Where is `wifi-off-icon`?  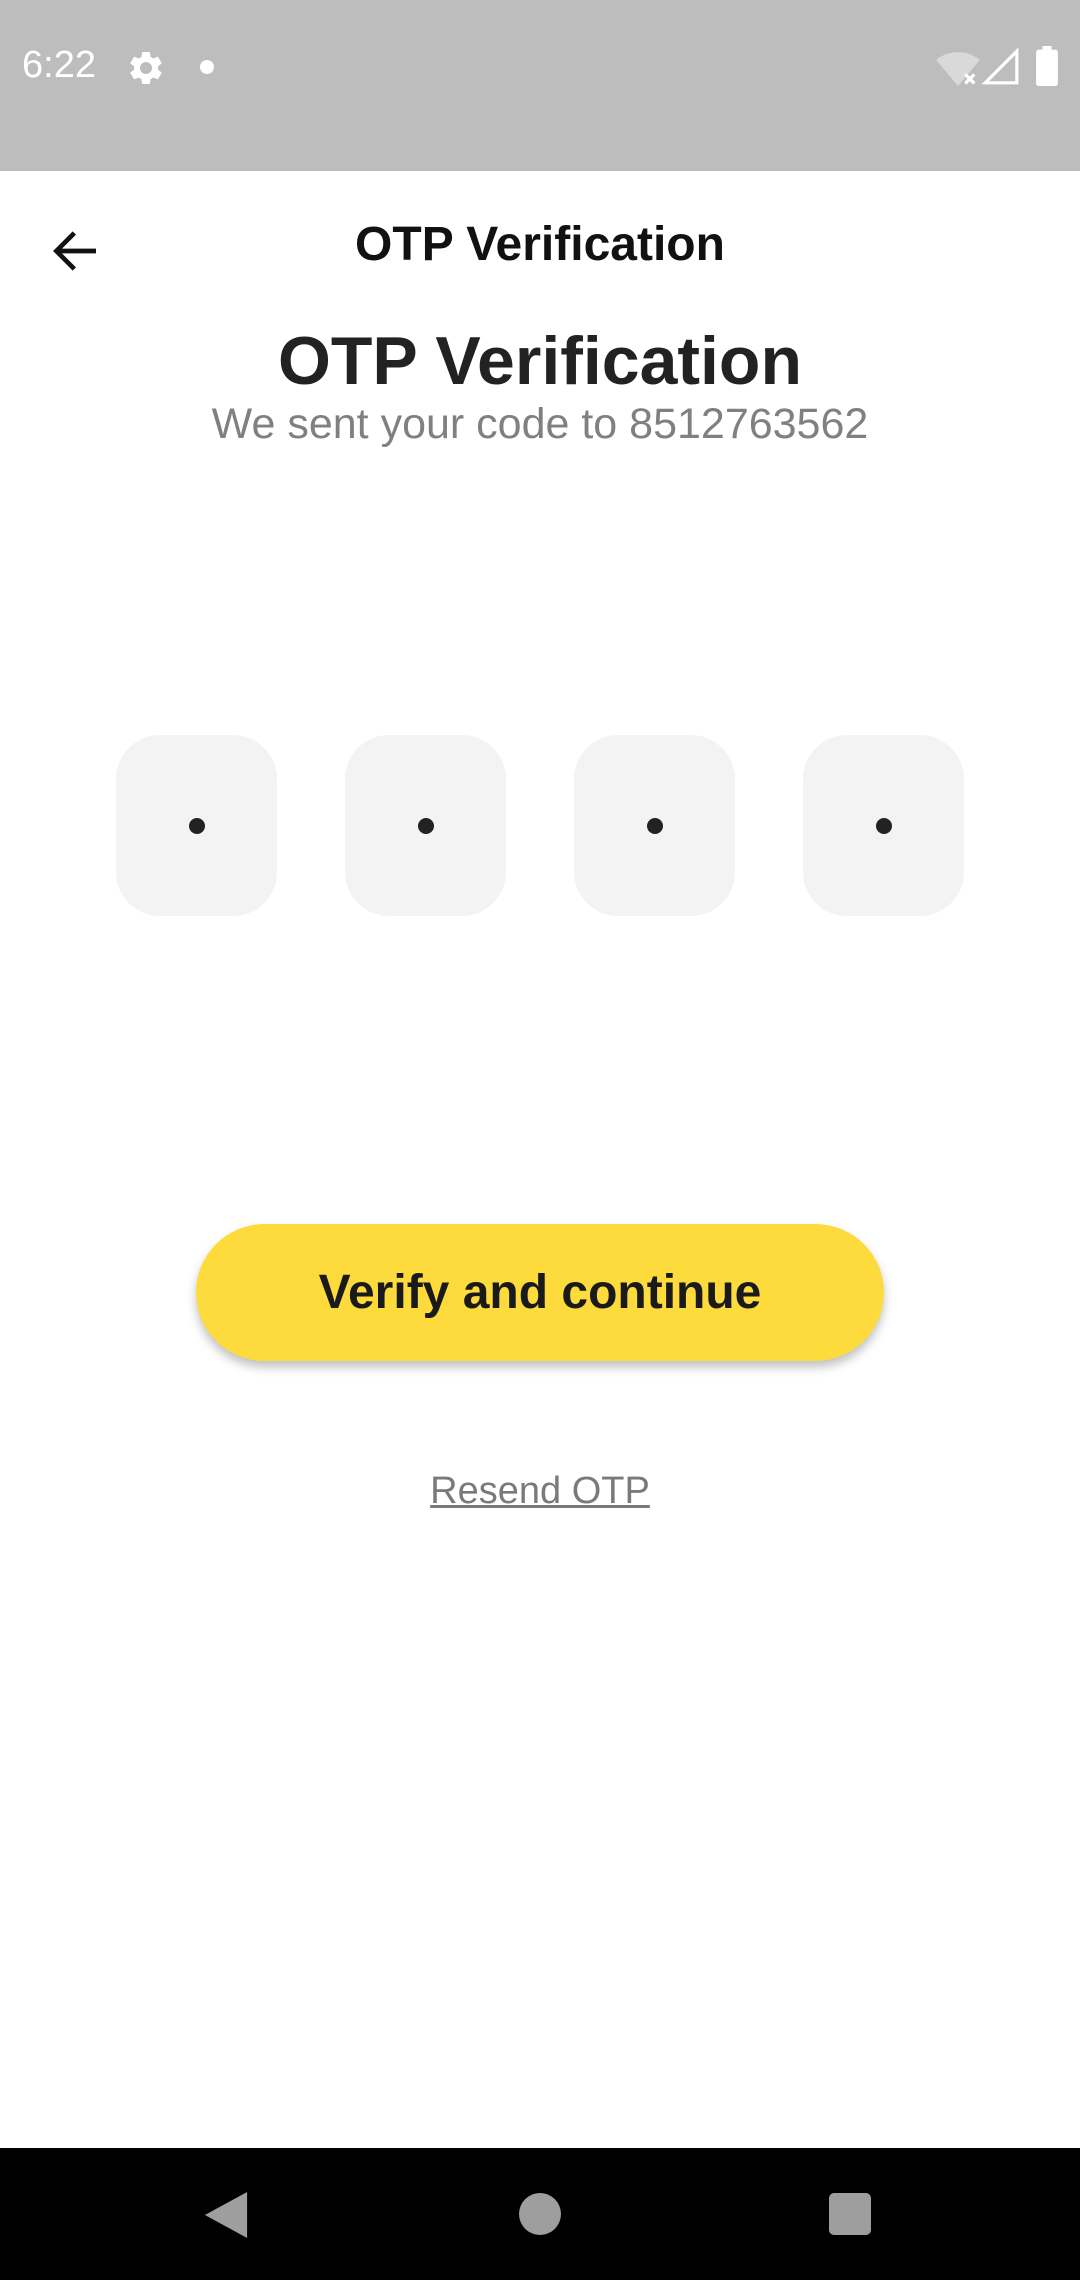
wifi-off-icon is located at coordinates (958, 69).